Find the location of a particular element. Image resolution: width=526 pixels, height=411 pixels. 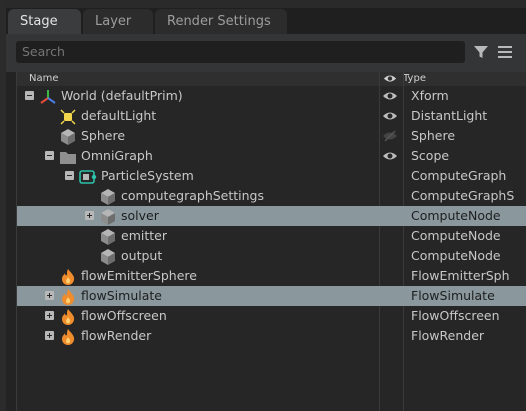

hamburger-menu-icon is located at coordinates (505, 52).